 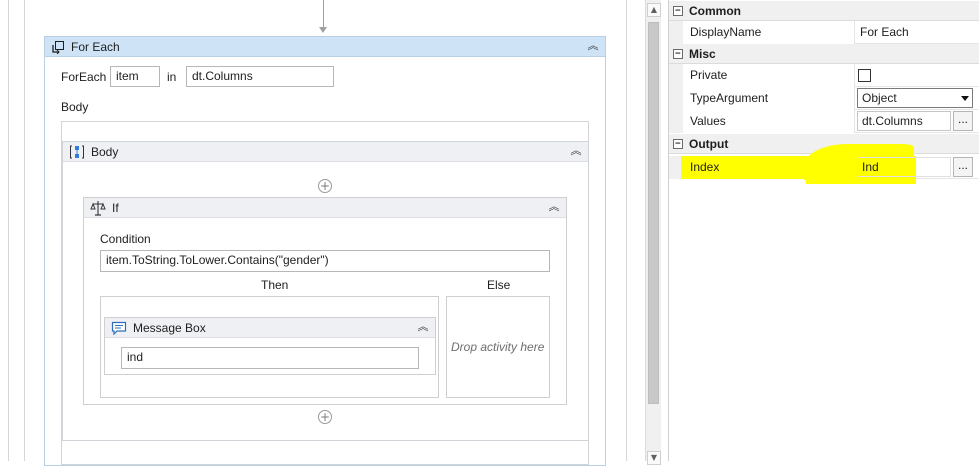 What do you see at coordinates (323, 30) in the screenshot?
I see `flow-connector-arrow` at bounding box center [323, 30].